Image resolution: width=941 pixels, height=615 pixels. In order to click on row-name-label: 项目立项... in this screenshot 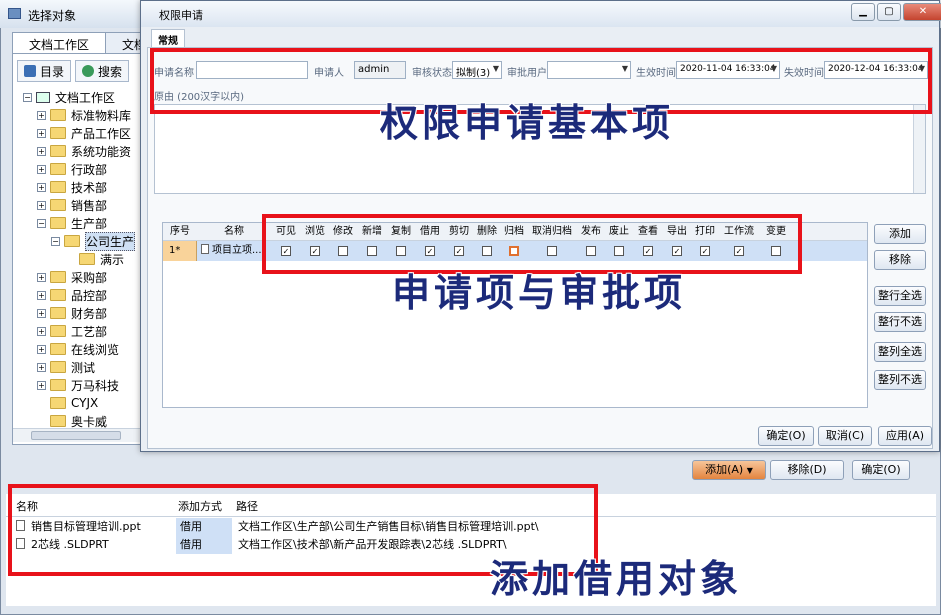, I will do `click(237, 250)`.